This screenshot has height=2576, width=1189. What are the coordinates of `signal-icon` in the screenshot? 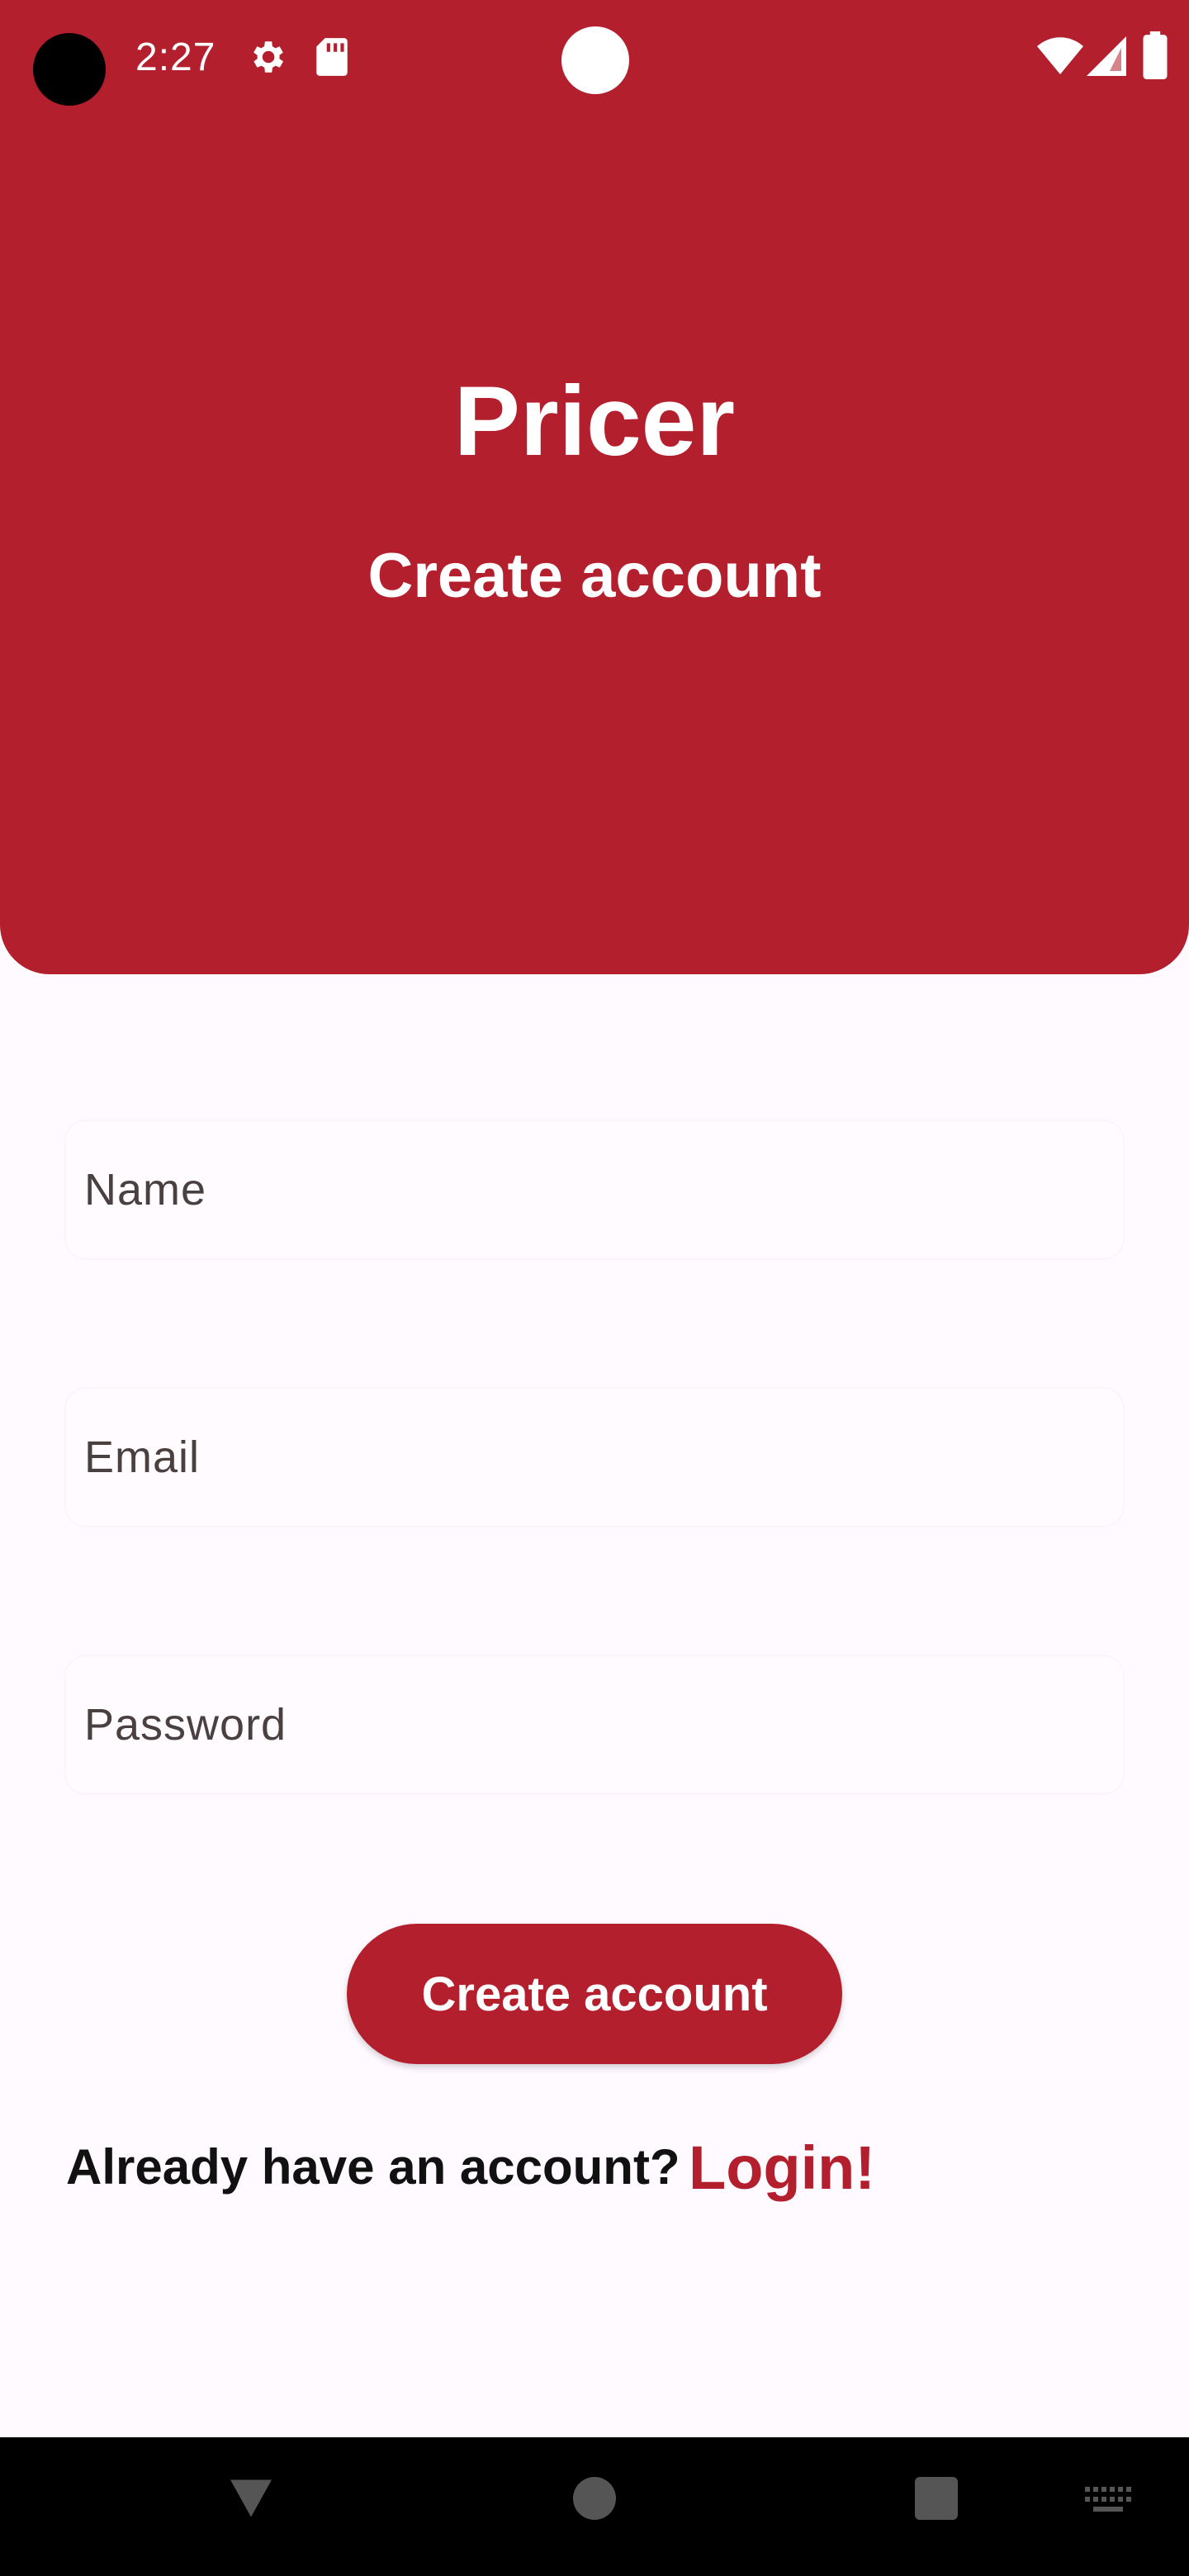 It's located at (1106, 56).